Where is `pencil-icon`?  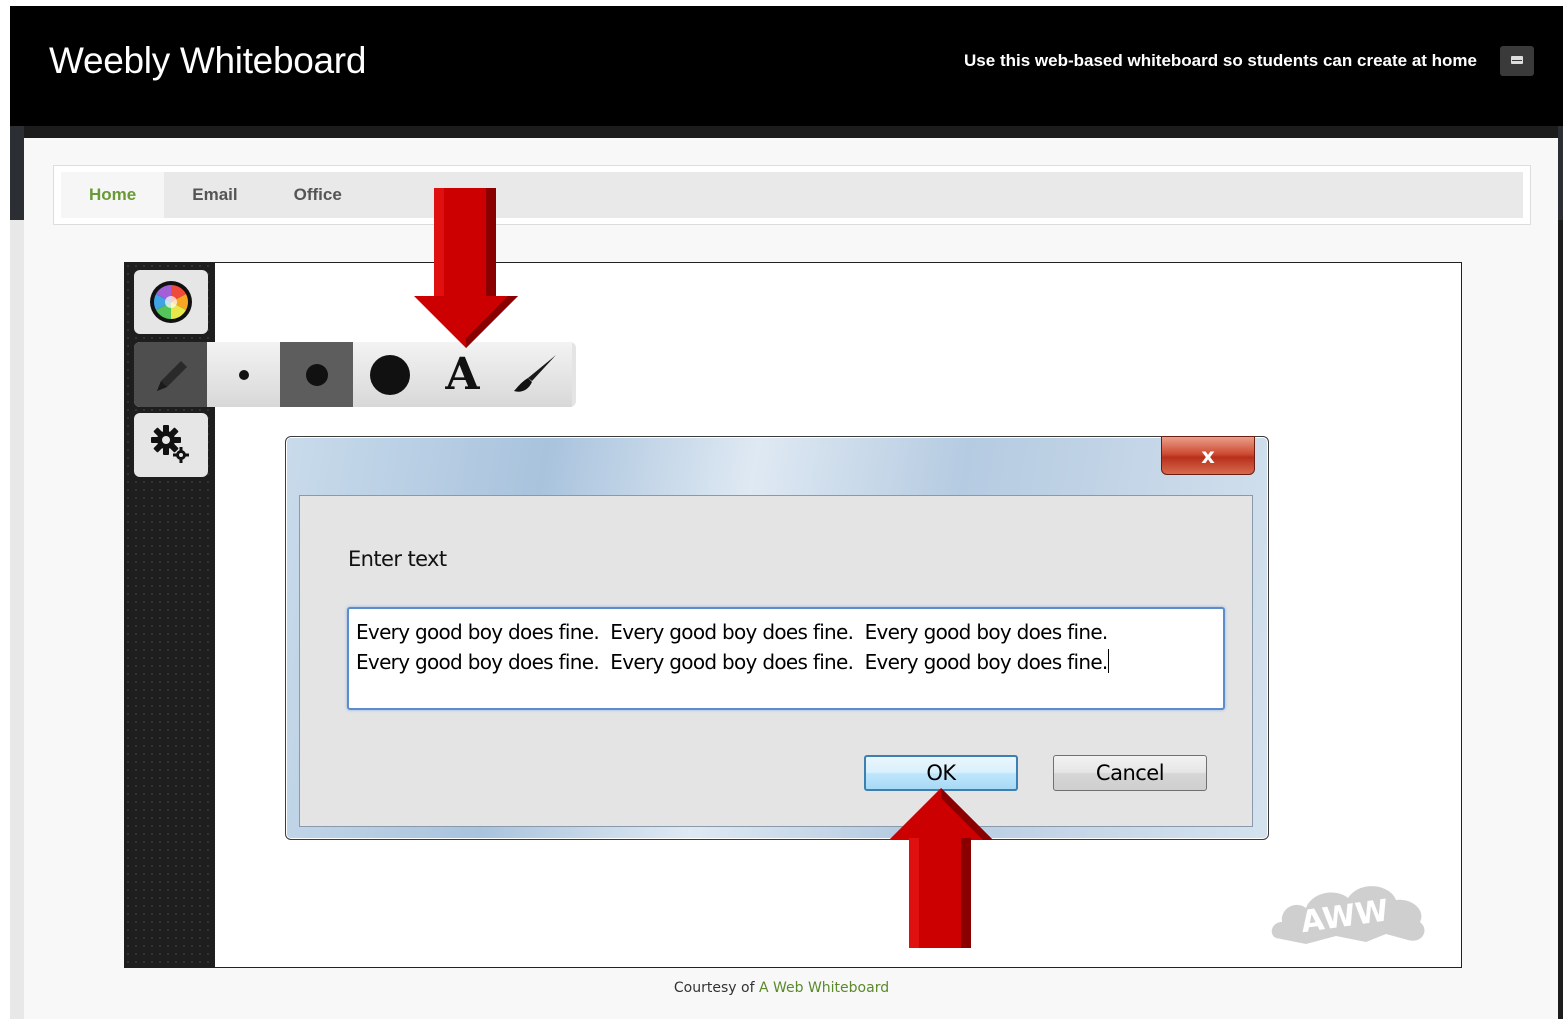 pencil-icon is located at coordinates (171, 375).